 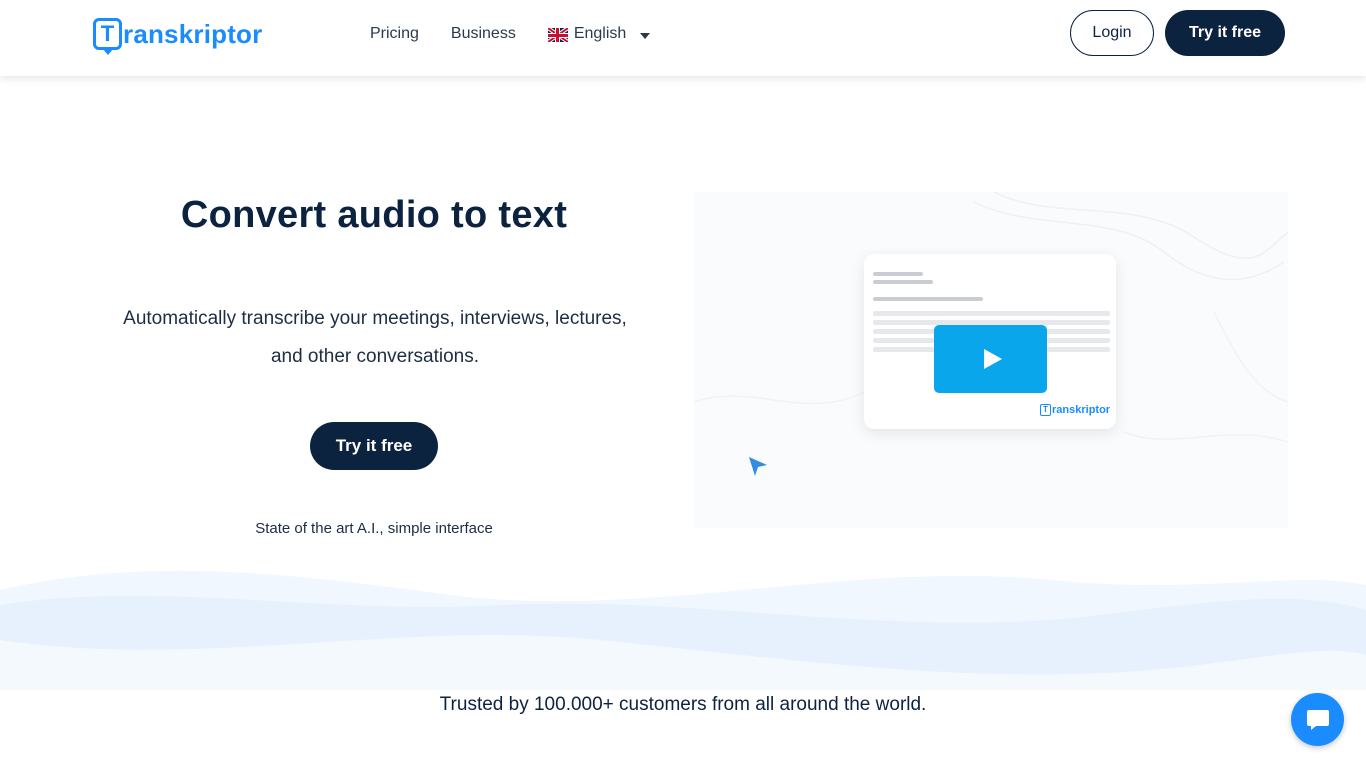 I want to click on login-button: Login, so click(x=1112, y=33).